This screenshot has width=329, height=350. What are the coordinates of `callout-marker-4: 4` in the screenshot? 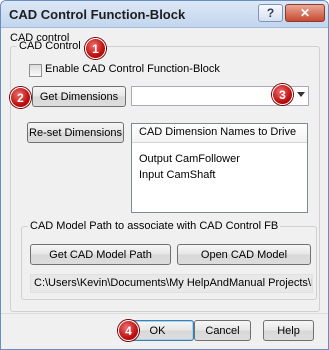 It's located at (128, 330).